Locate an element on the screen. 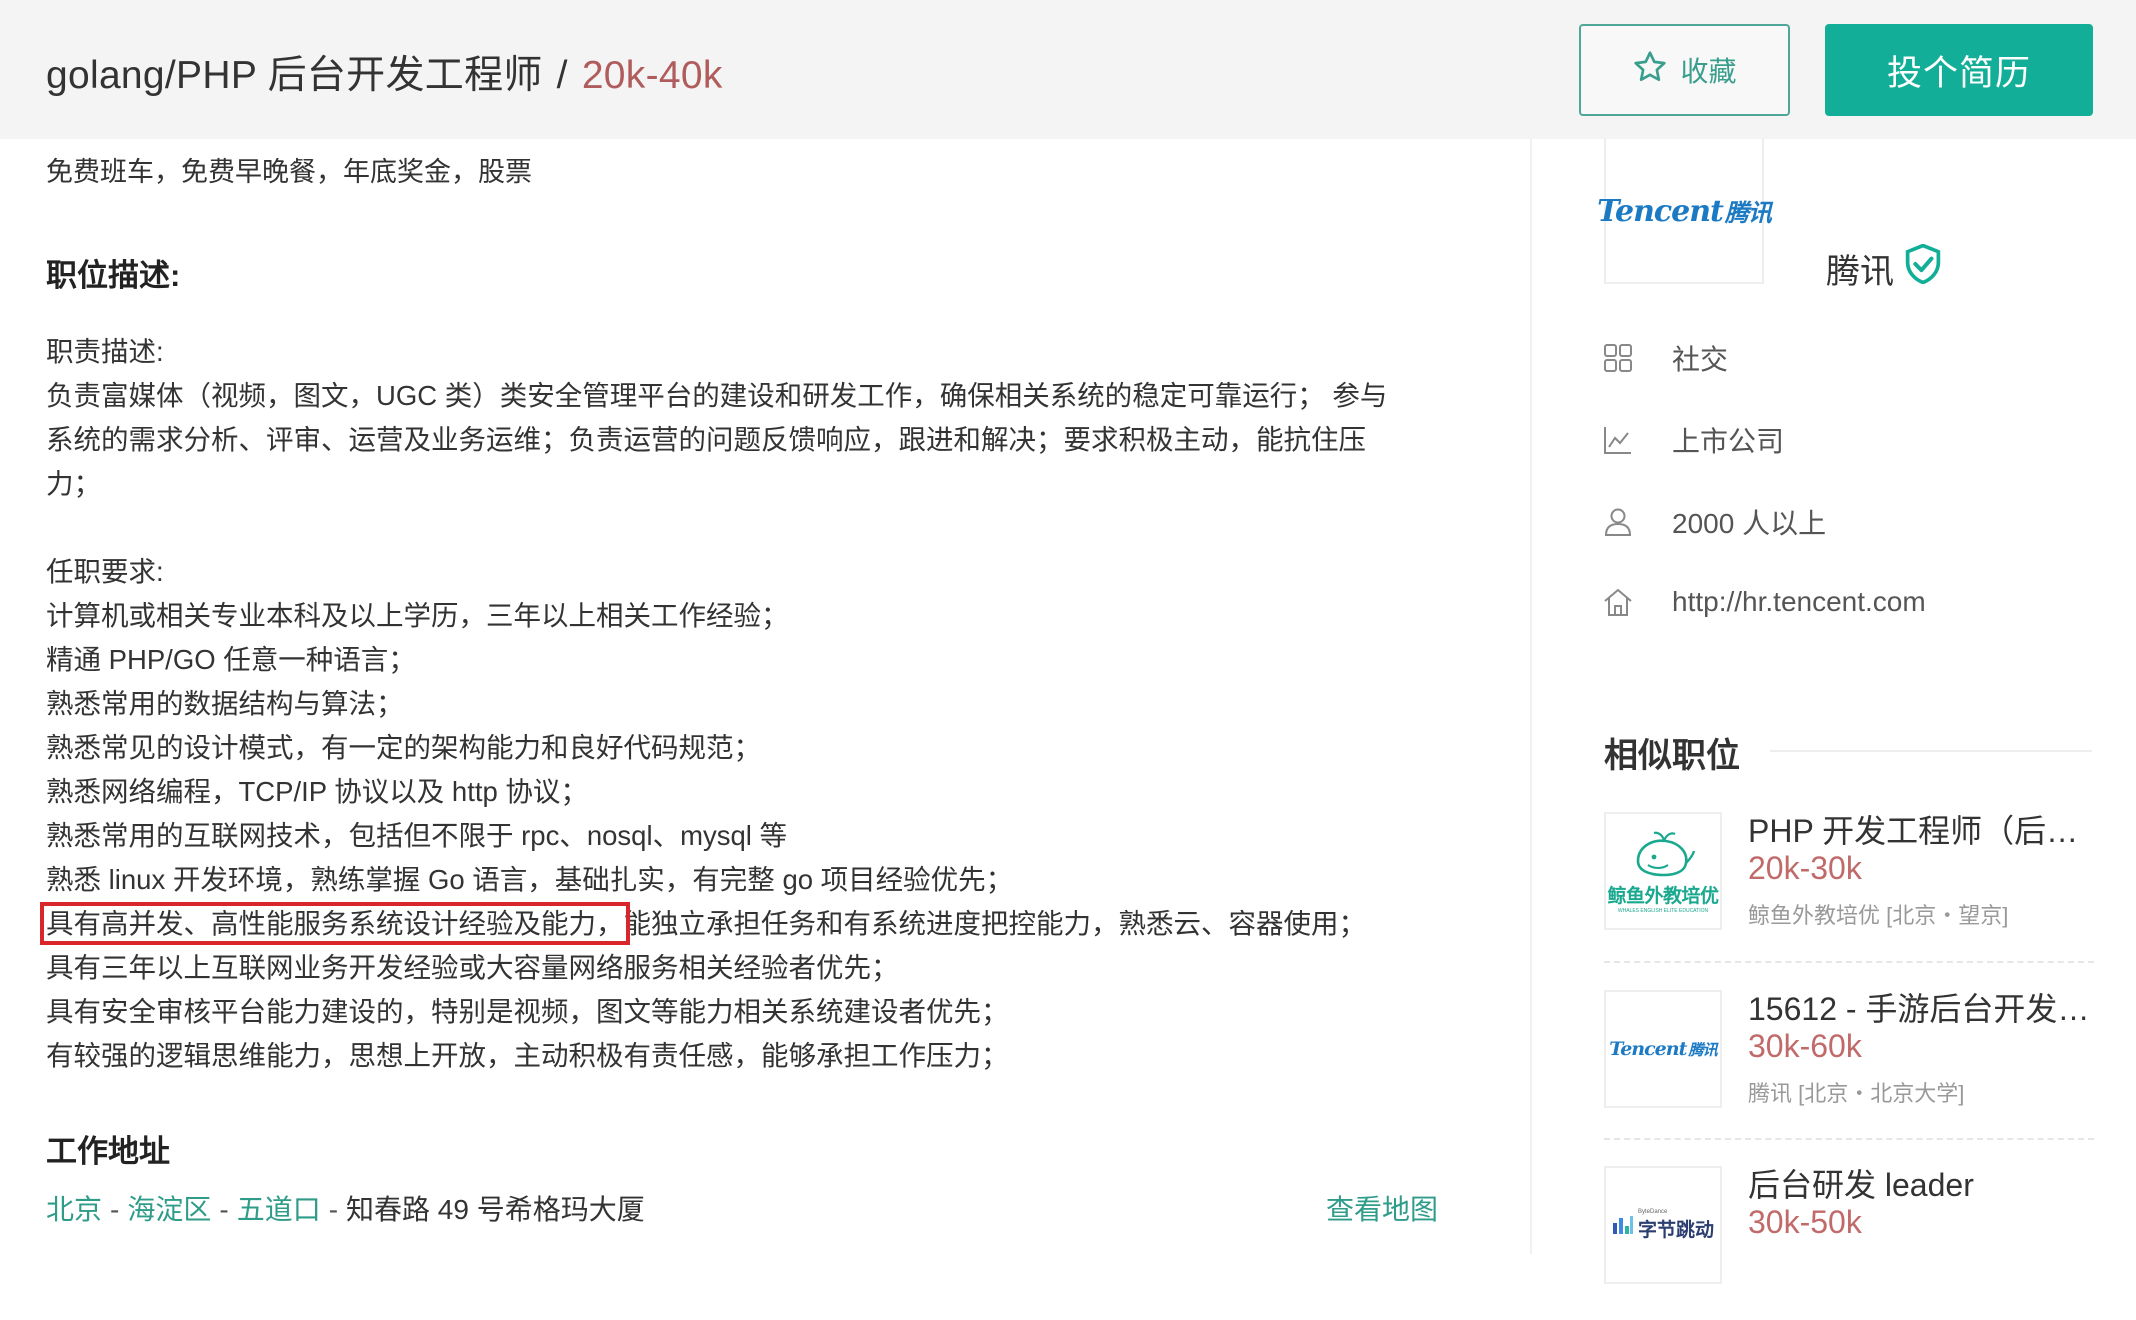 The height and width of the screenshot is (1320, 2136). desc-line: 熟悉常用的数据结构与算法； is located at coordinates (225, 703).